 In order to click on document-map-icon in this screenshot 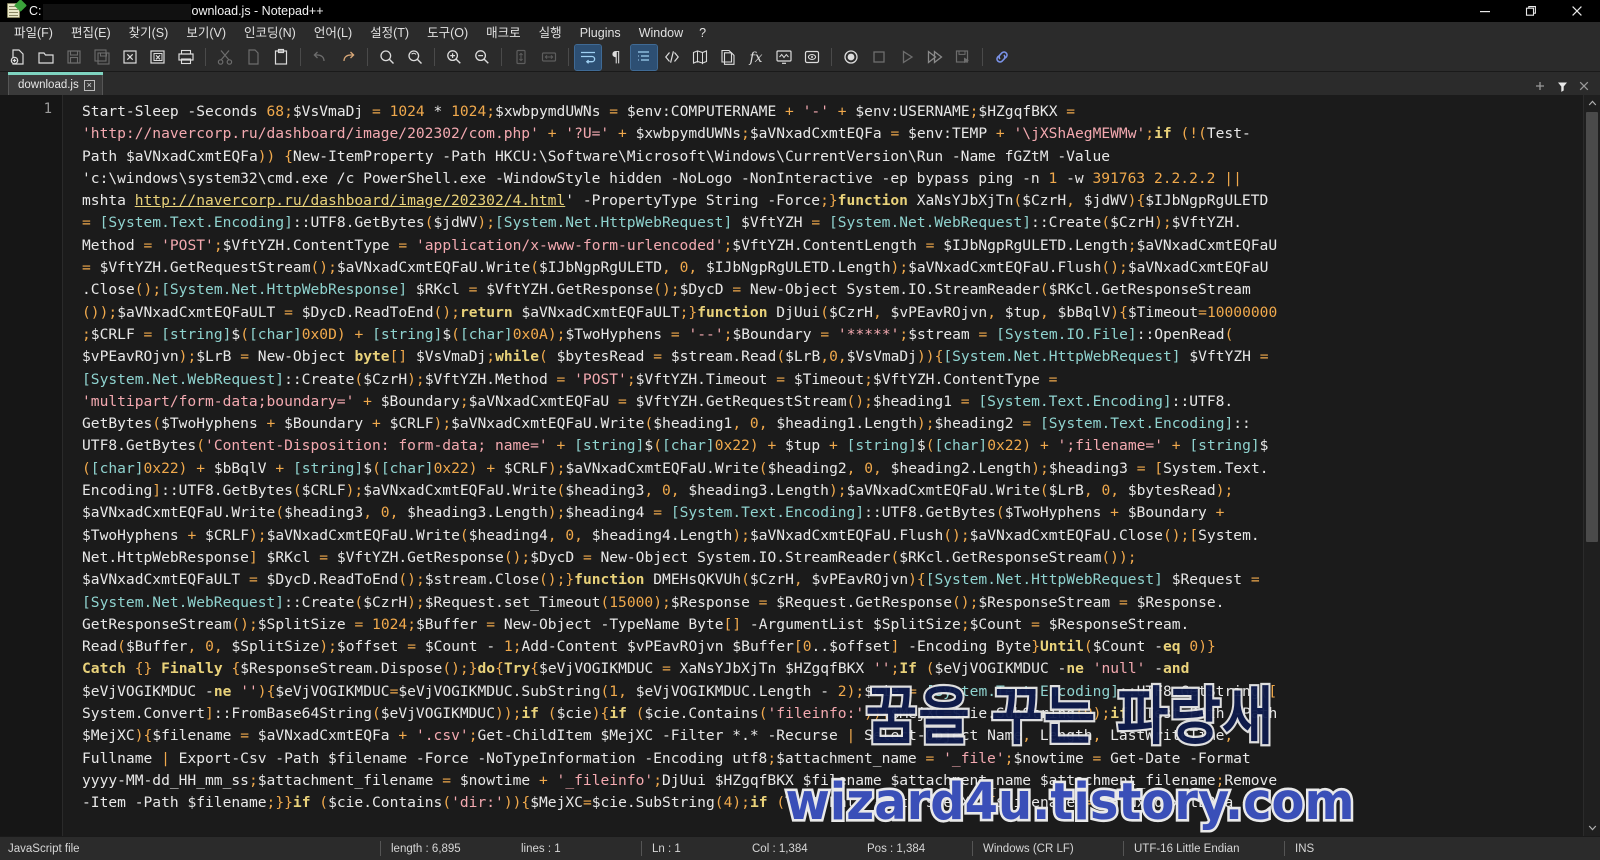, I will do `click(700, 57)`.